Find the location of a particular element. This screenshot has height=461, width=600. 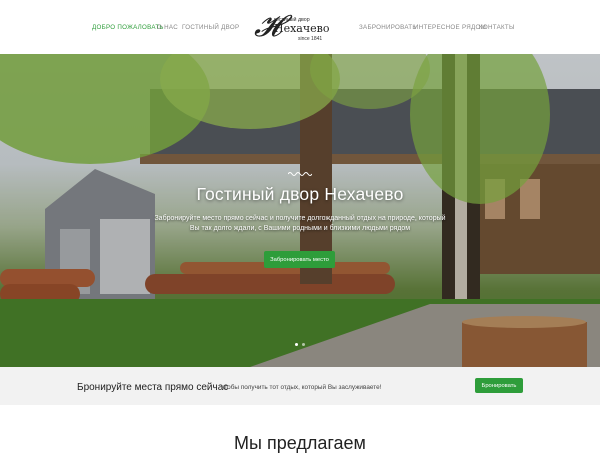

hero-book-button: Забронировать место is located at coordinates (299, 259).